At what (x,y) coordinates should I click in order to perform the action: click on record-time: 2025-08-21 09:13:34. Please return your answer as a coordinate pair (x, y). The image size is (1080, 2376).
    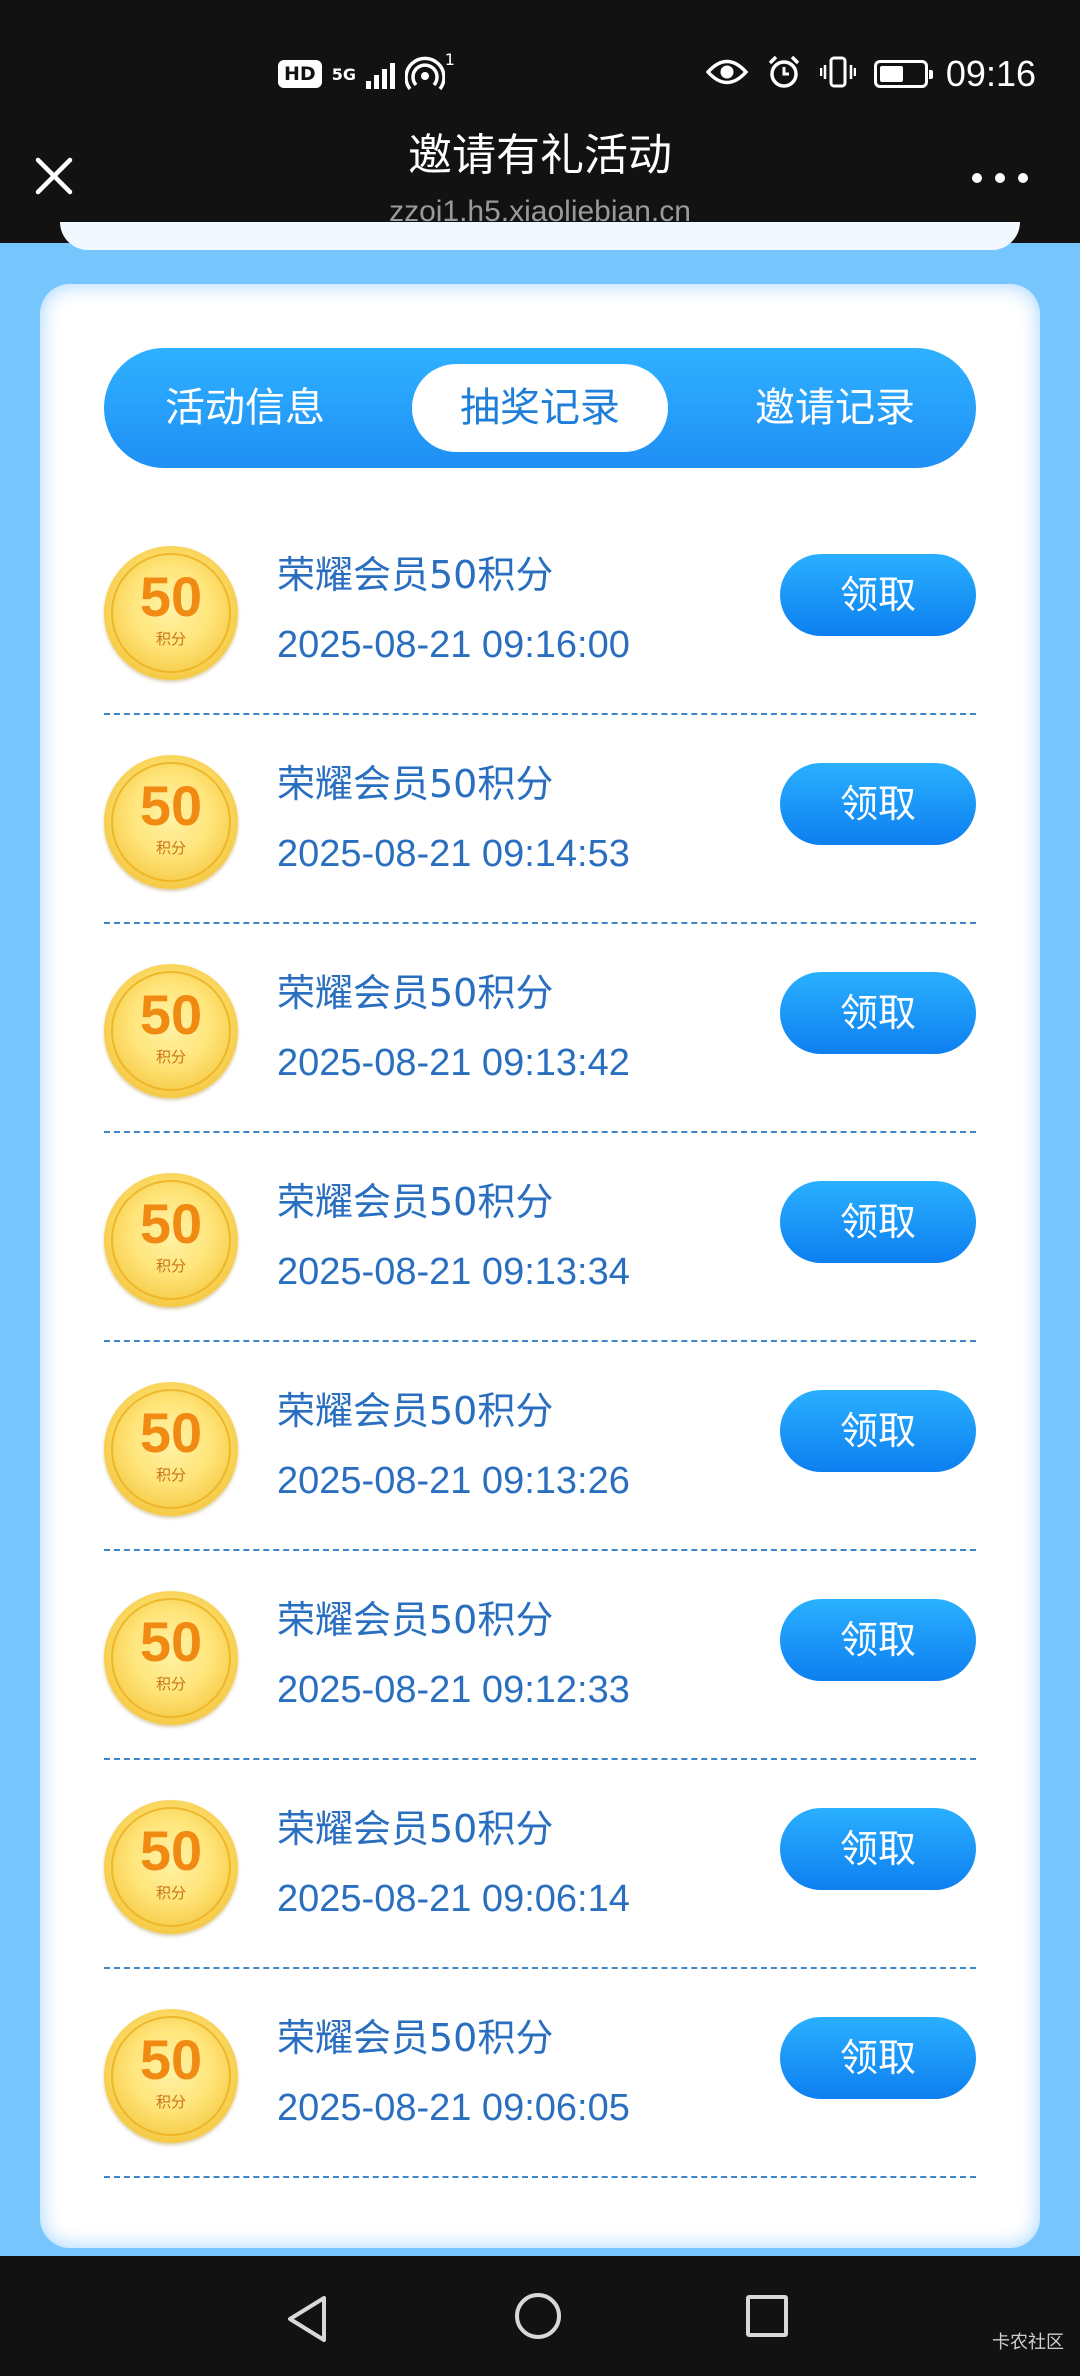
    Looking at the image, I should click on (453, 1272).